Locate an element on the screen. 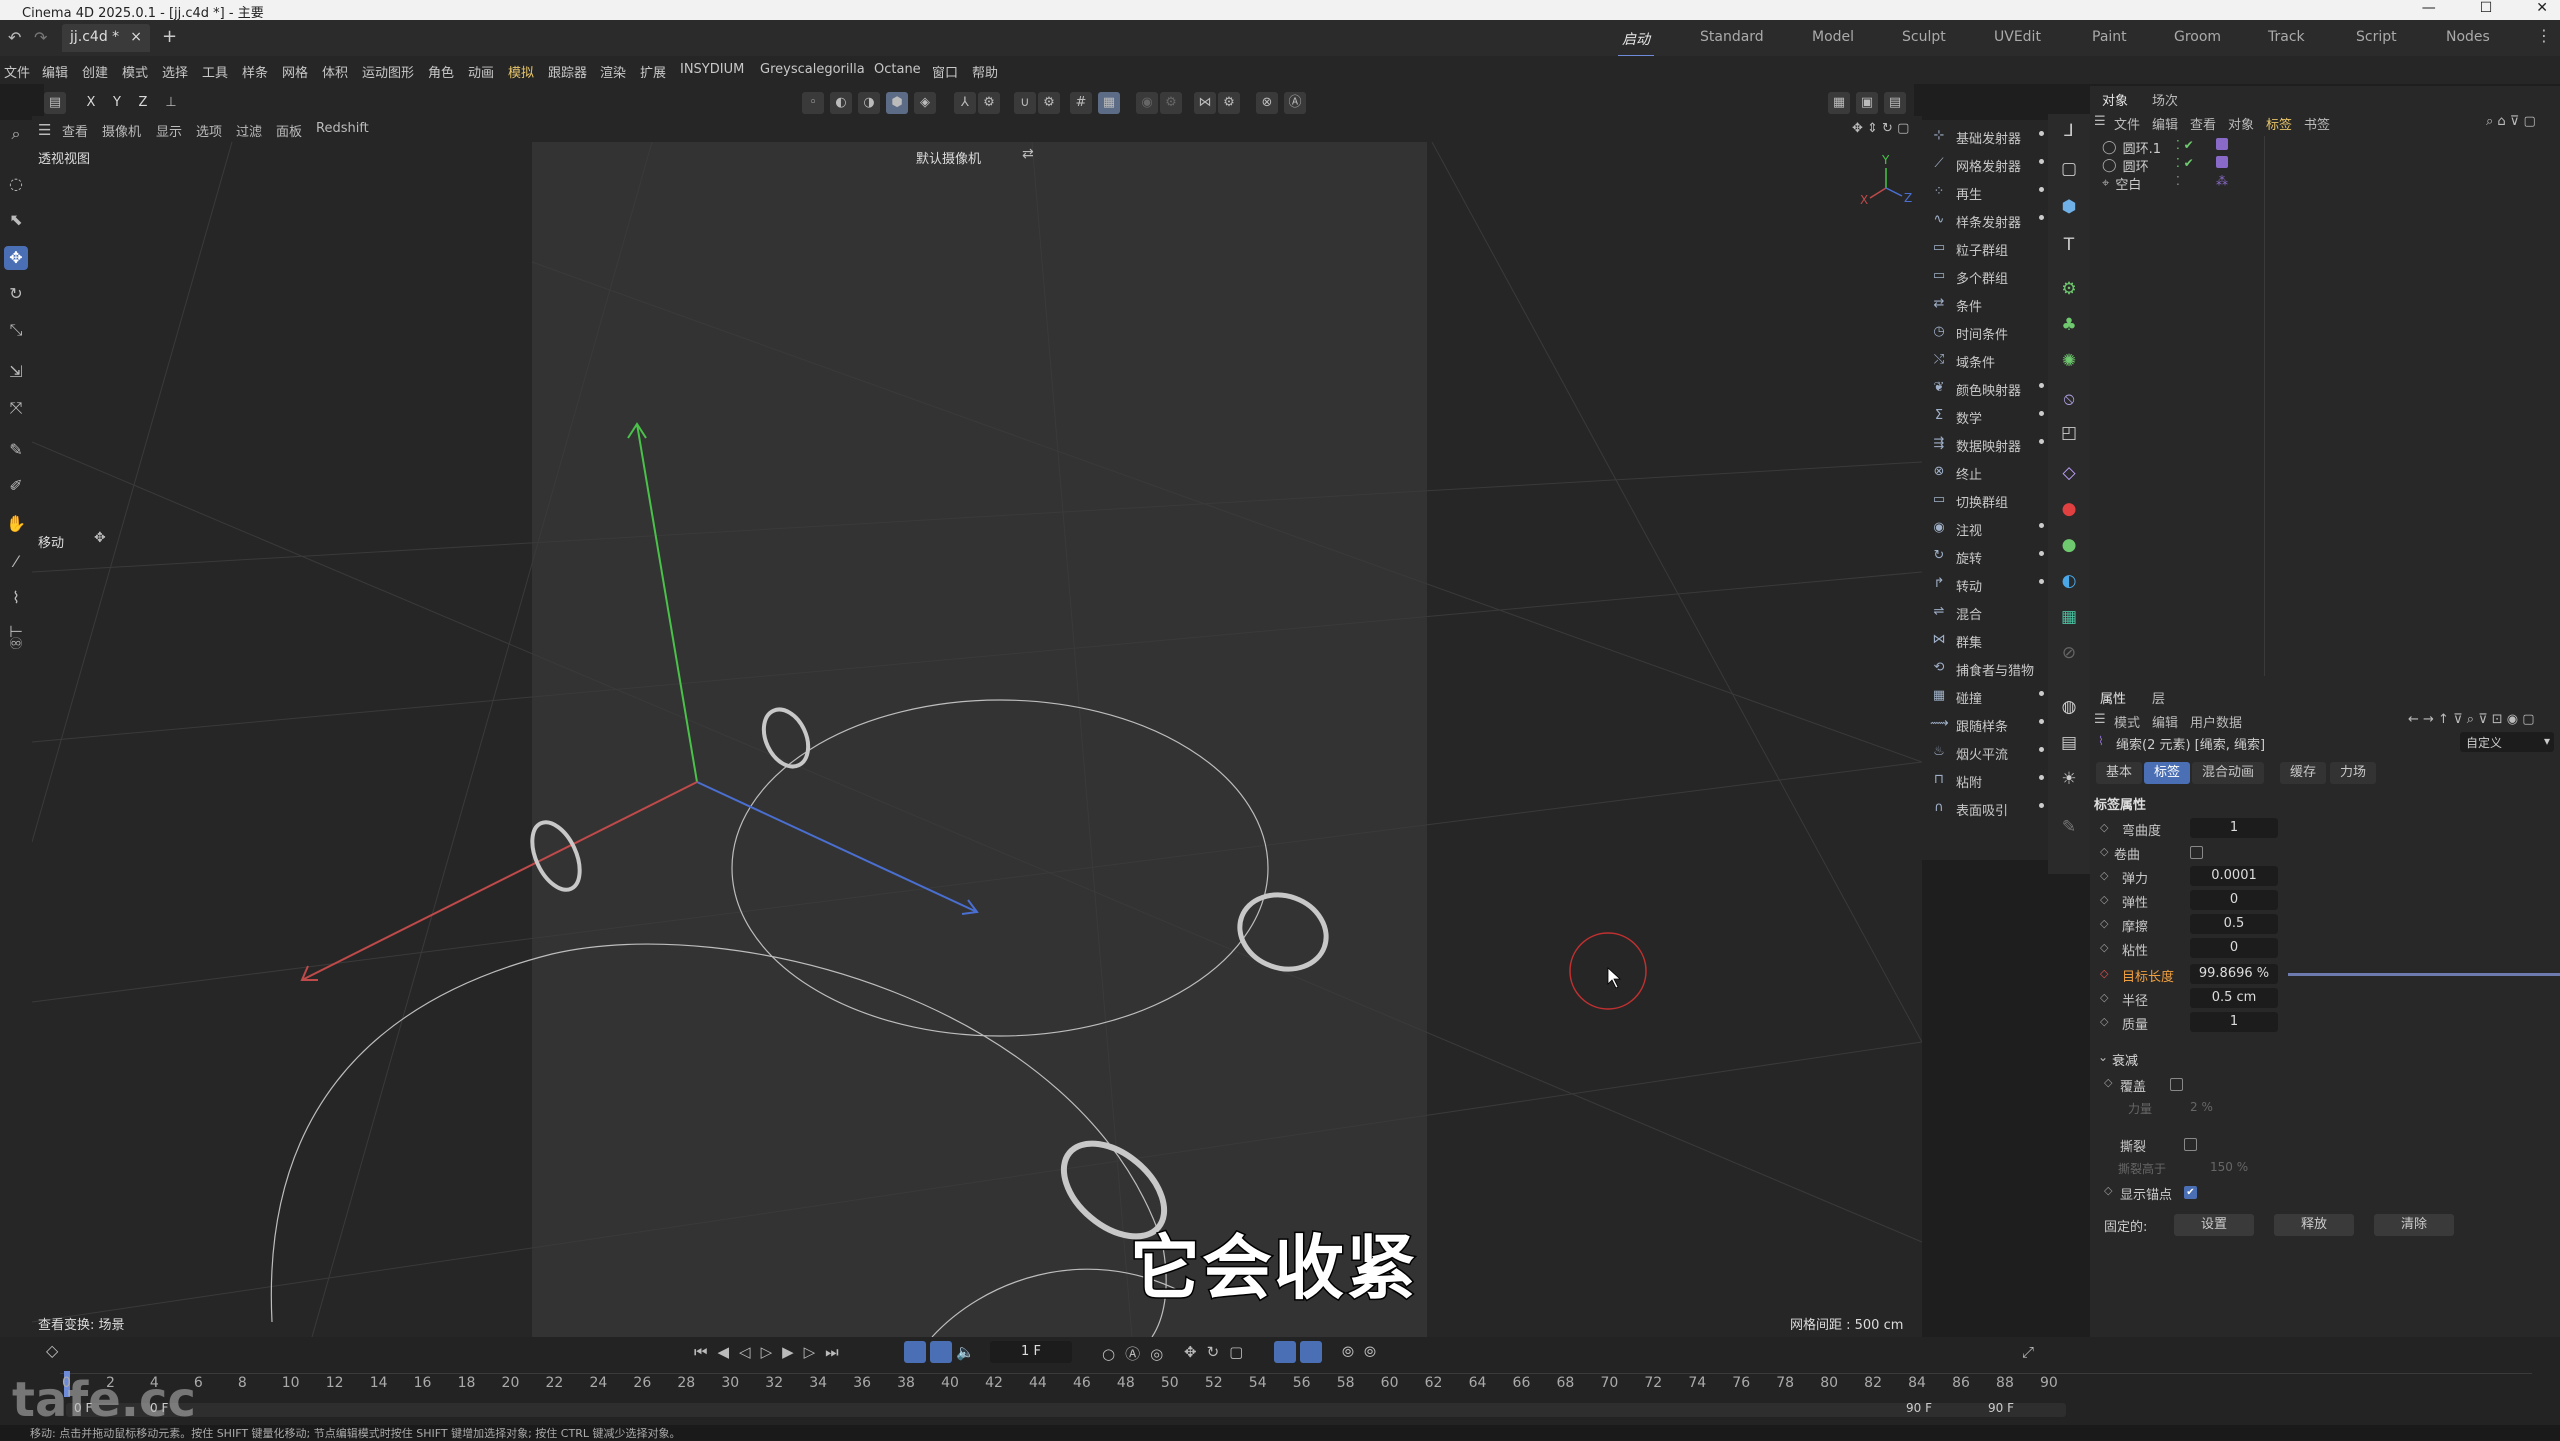  attr-bend-field: 1 is located at coordinates (2234, 828).